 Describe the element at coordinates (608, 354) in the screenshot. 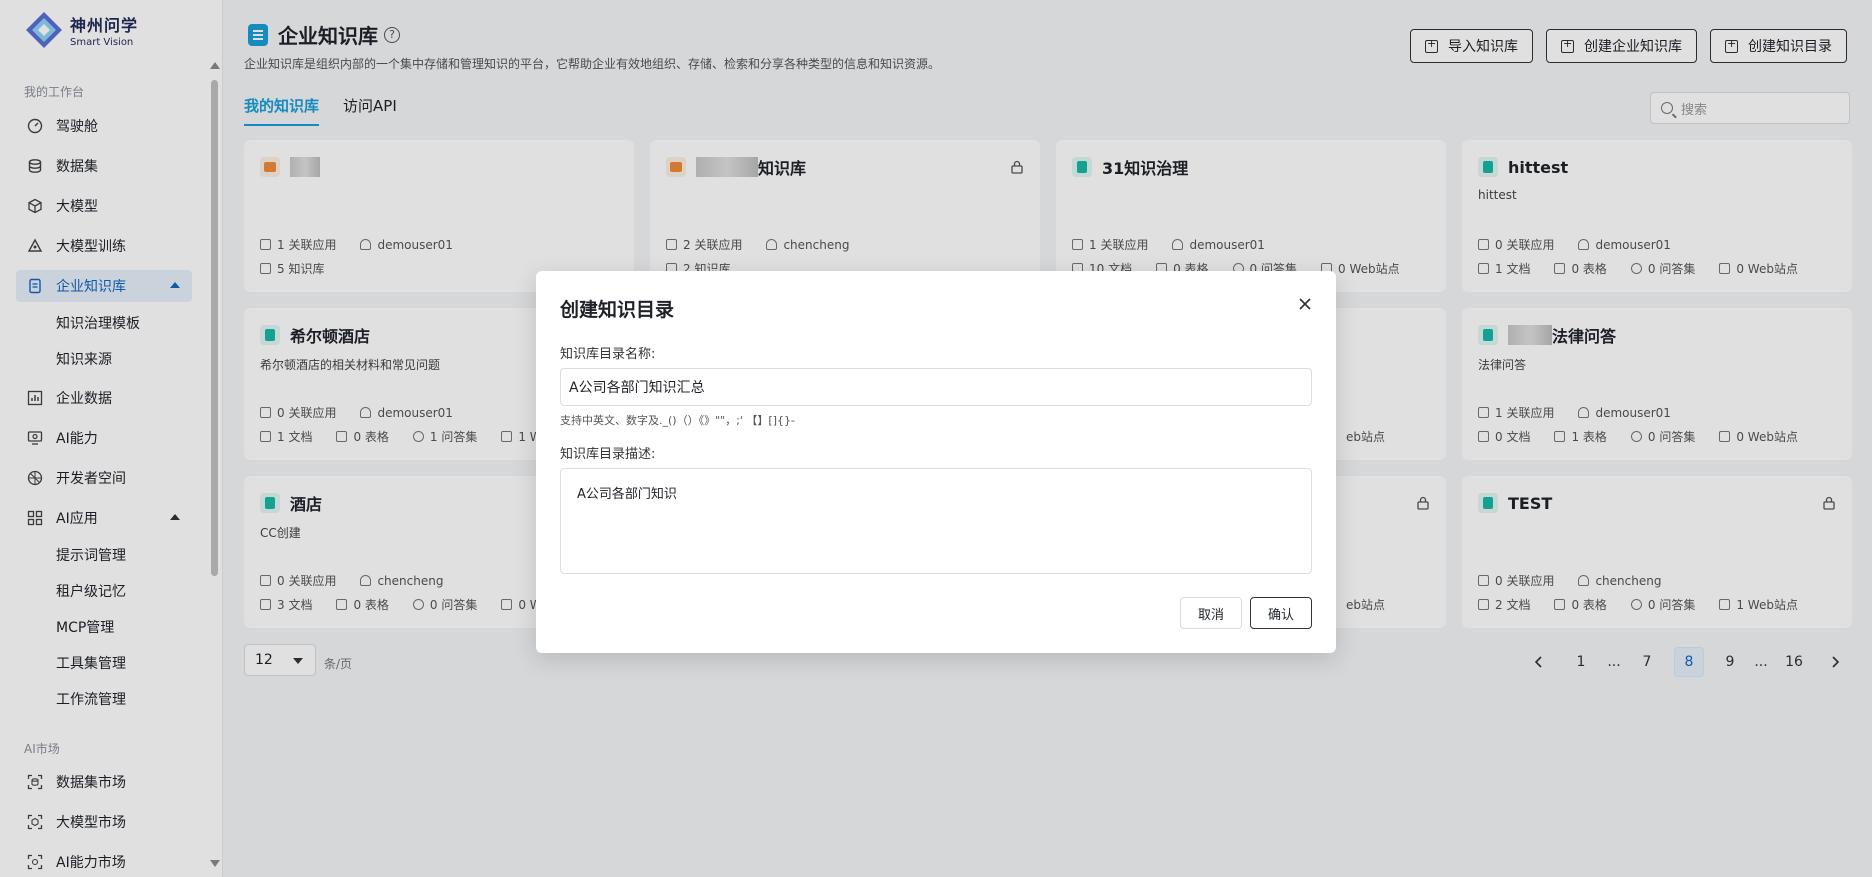

I see `name-label: 知识库目录名称:` at that location.